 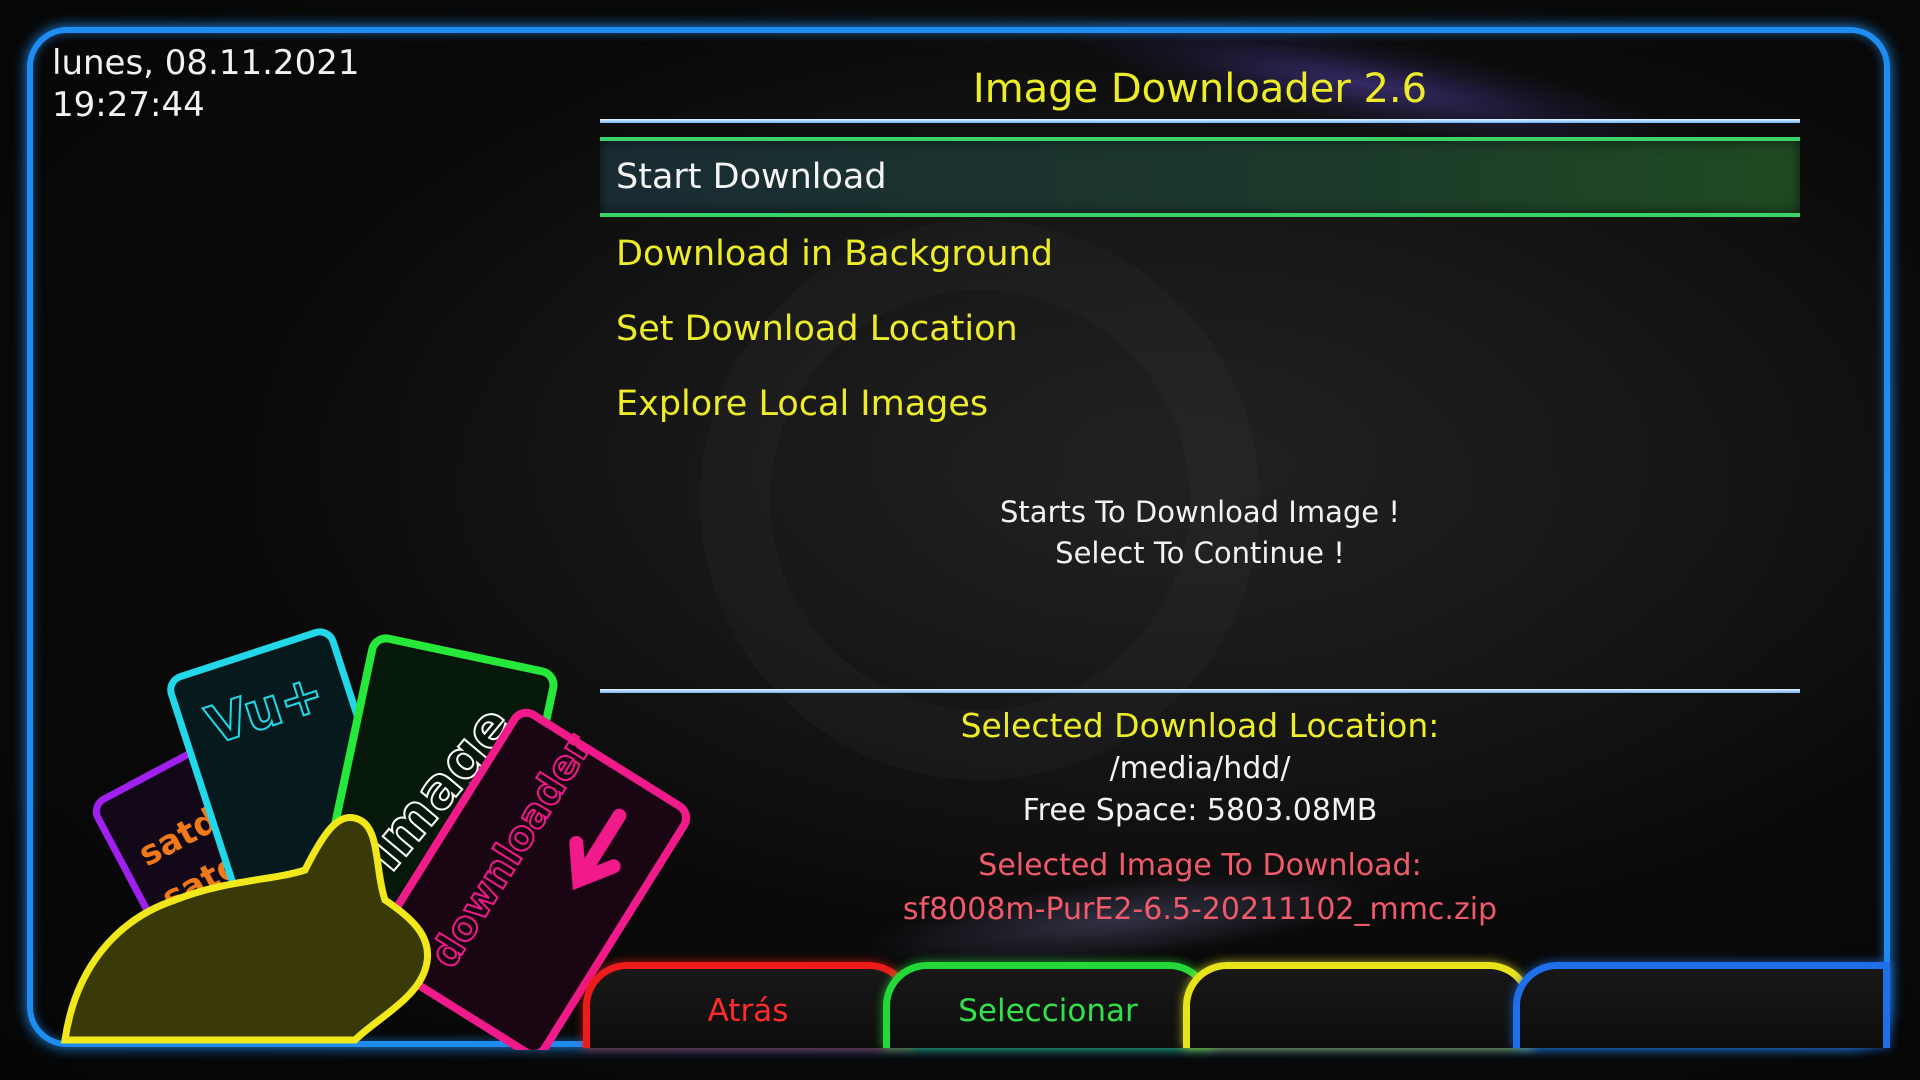 What do you see at coordinates (1200, 121) in the screenshot?
I see `title-divider` at bounding box center [1200, 121].